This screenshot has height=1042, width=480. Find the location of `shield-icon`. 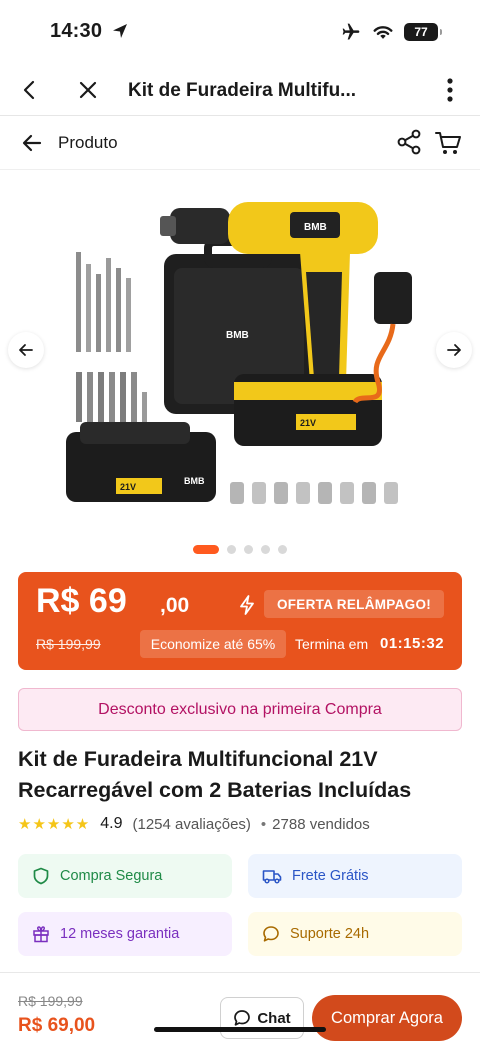

shield-icon is located at coordinates (41, 876).